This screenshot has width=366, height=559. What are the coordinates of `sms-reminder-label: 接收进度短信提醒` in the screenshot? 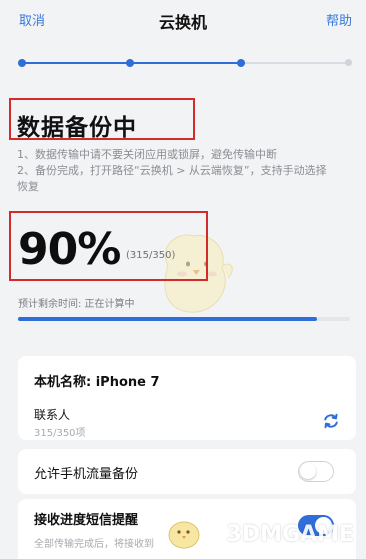 It's located at (86, 520).